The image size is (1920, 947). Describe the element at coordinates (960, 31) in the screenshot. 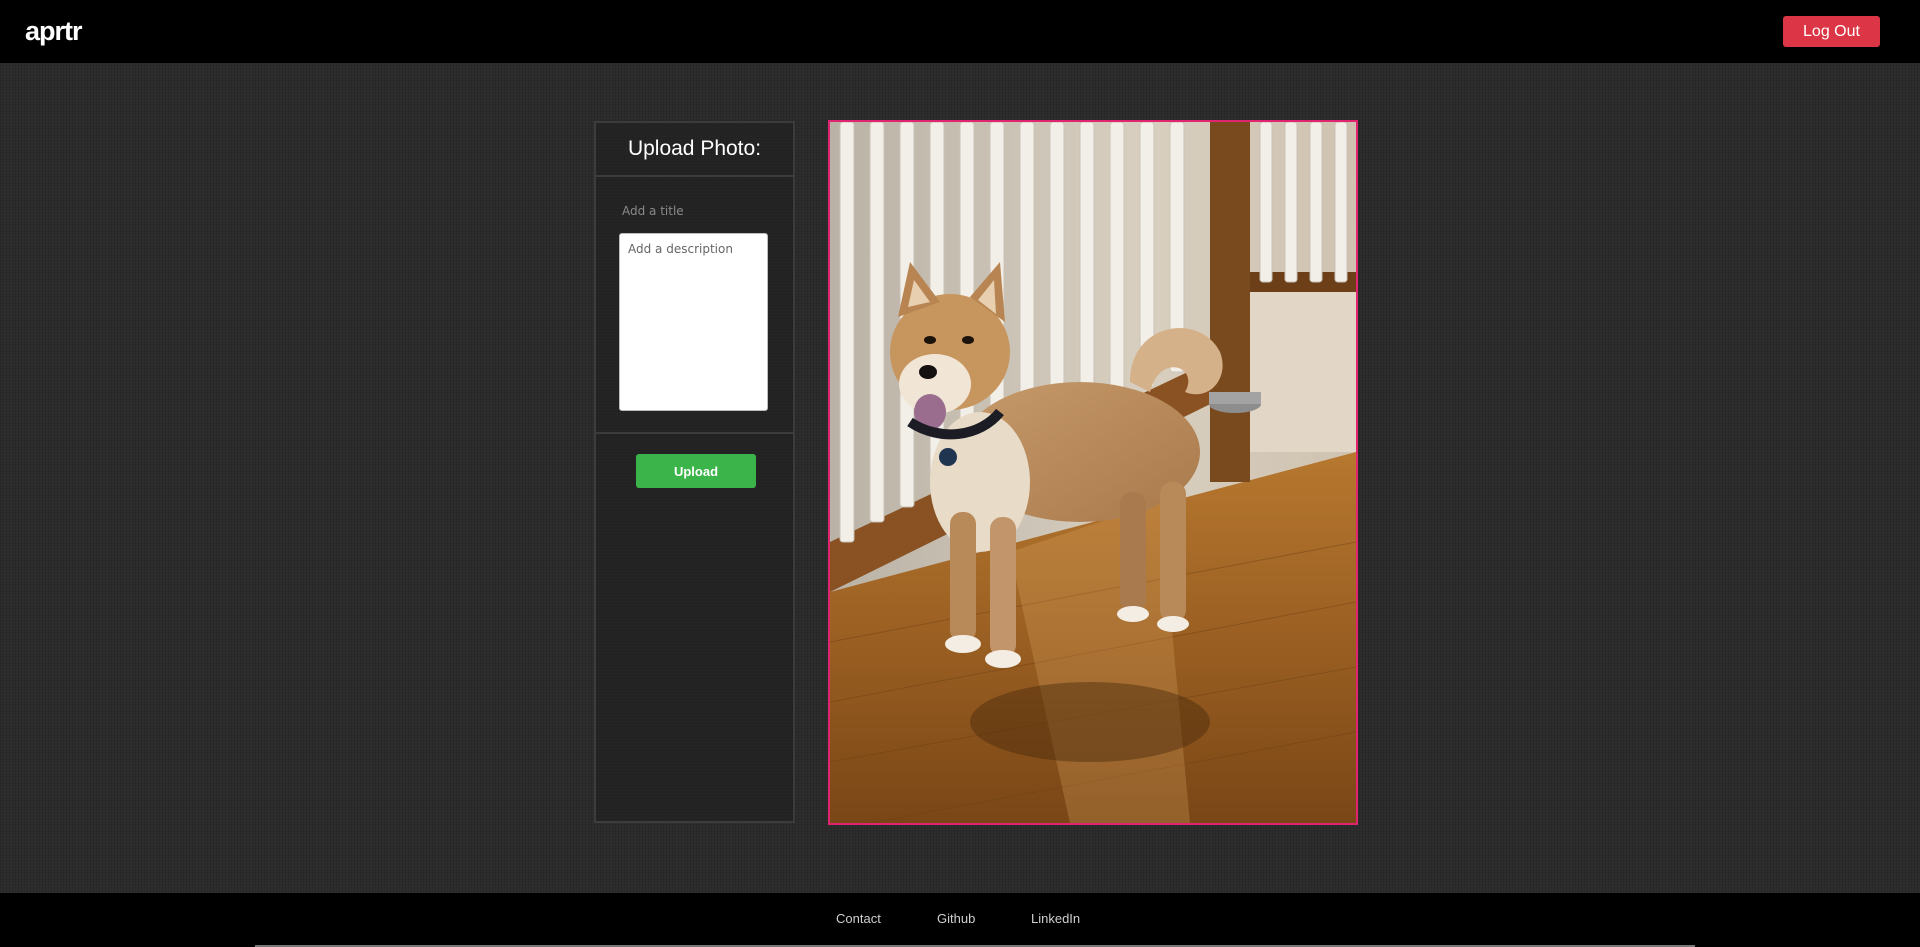

I see `top-navbar: aprtr Log Out` at that location.